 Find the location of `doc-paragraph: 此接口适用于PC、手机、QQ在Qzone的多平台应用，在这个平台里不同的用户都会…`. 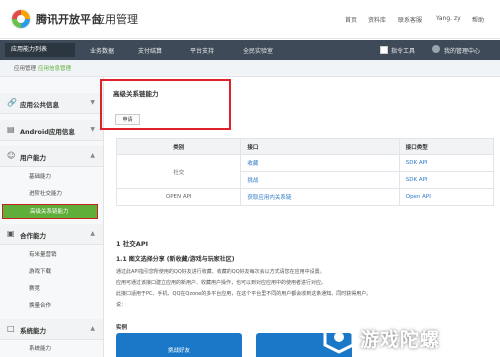

doc-paragraph: 此接口适用于PC、手机、QQ在Qzone的多平台应用，在这个平台里不同的用户都会… is located at coordinates (244, 294).